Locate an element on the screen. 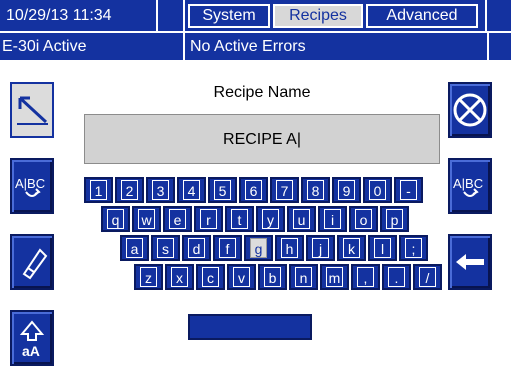 This screenshot has width=511, height=385. key-2-7: u is located at coordinates (301, 219).